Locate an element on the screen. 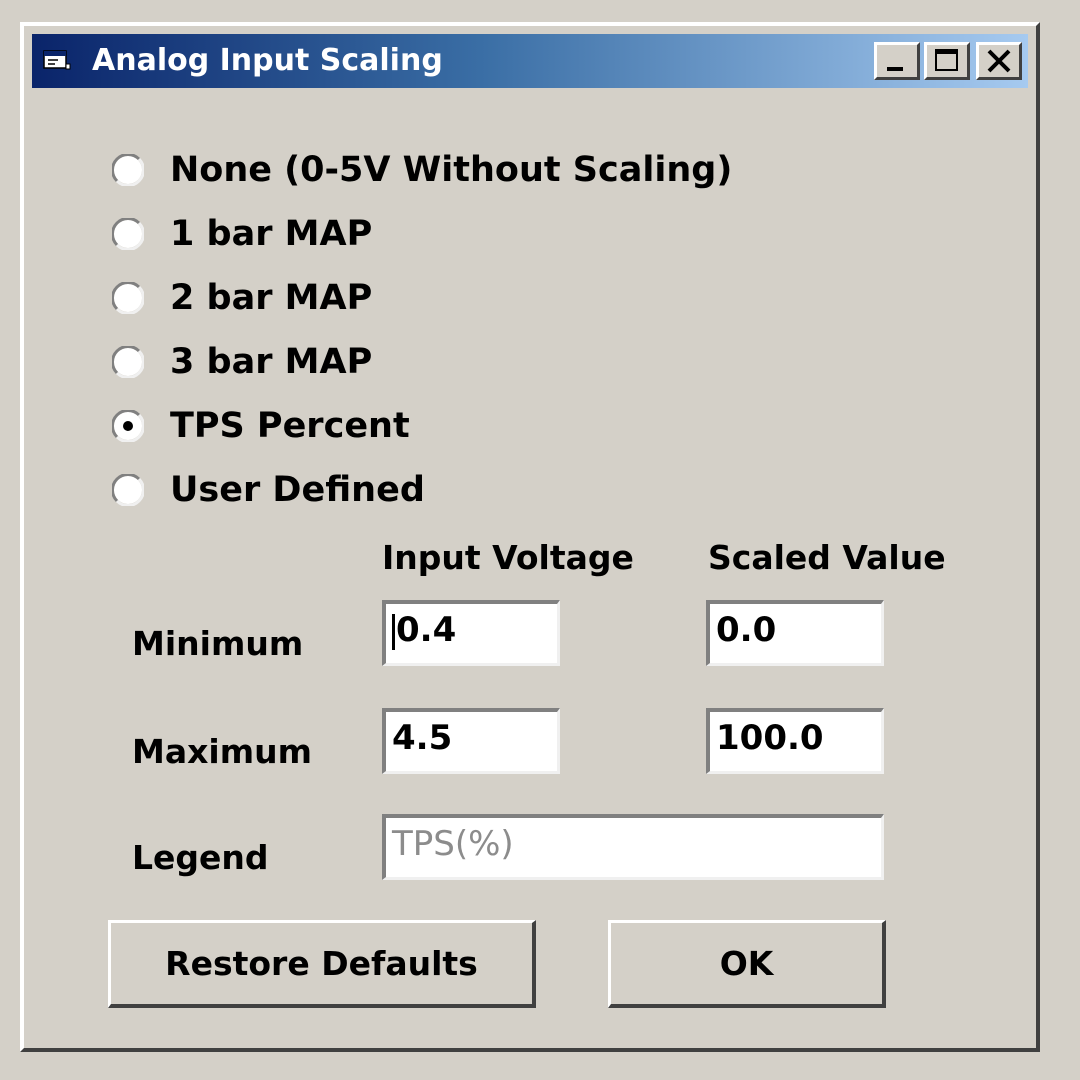 This screenshot has width=1080, height=1080. minimize-icon is located at coordinates (895, 69).